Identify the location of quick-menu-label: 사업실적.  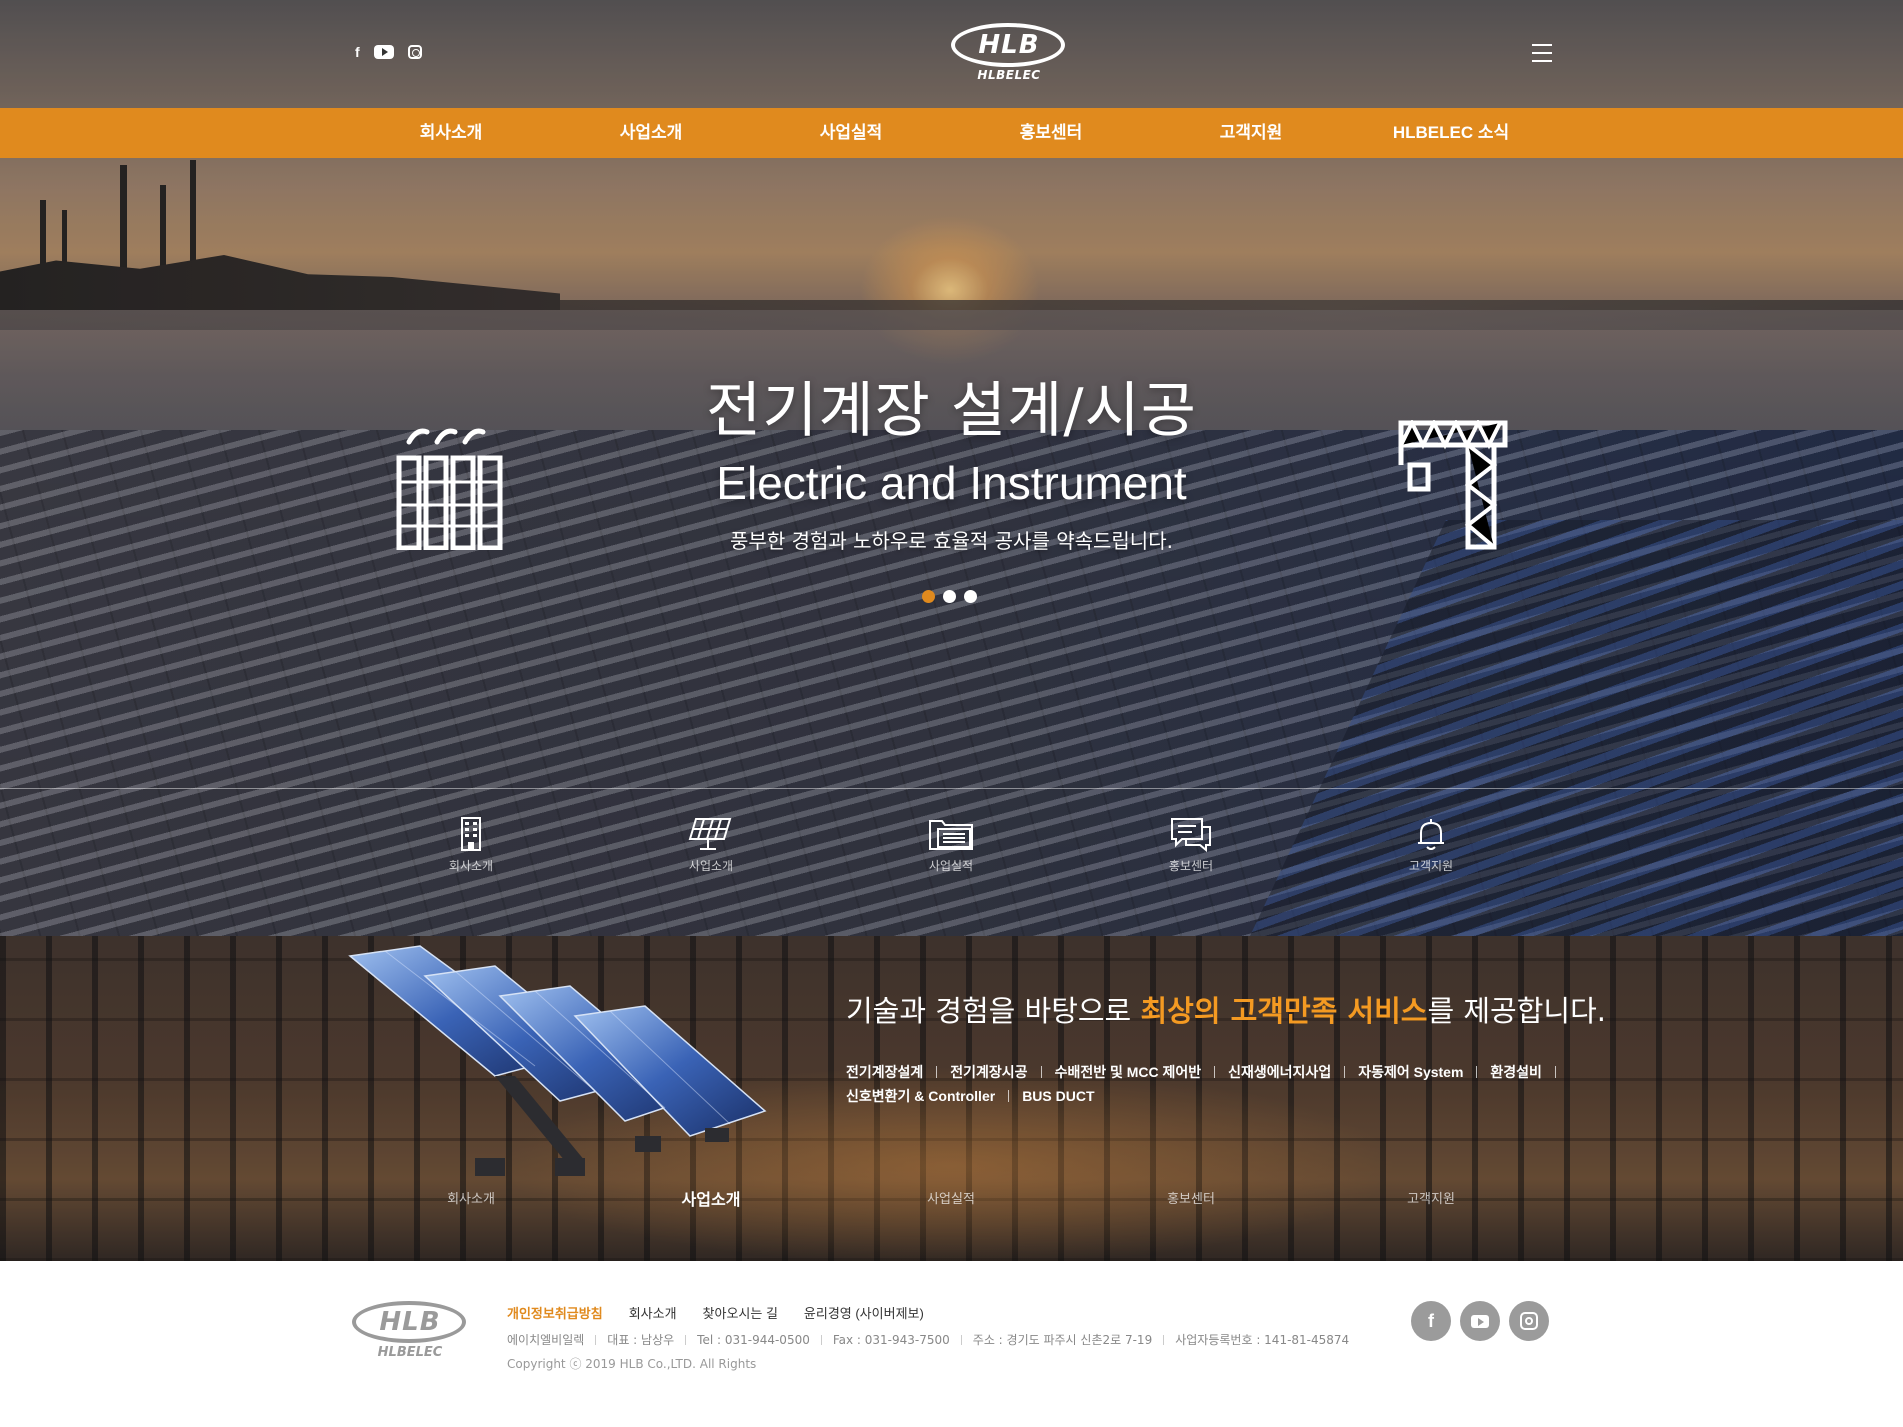
(951, 866).